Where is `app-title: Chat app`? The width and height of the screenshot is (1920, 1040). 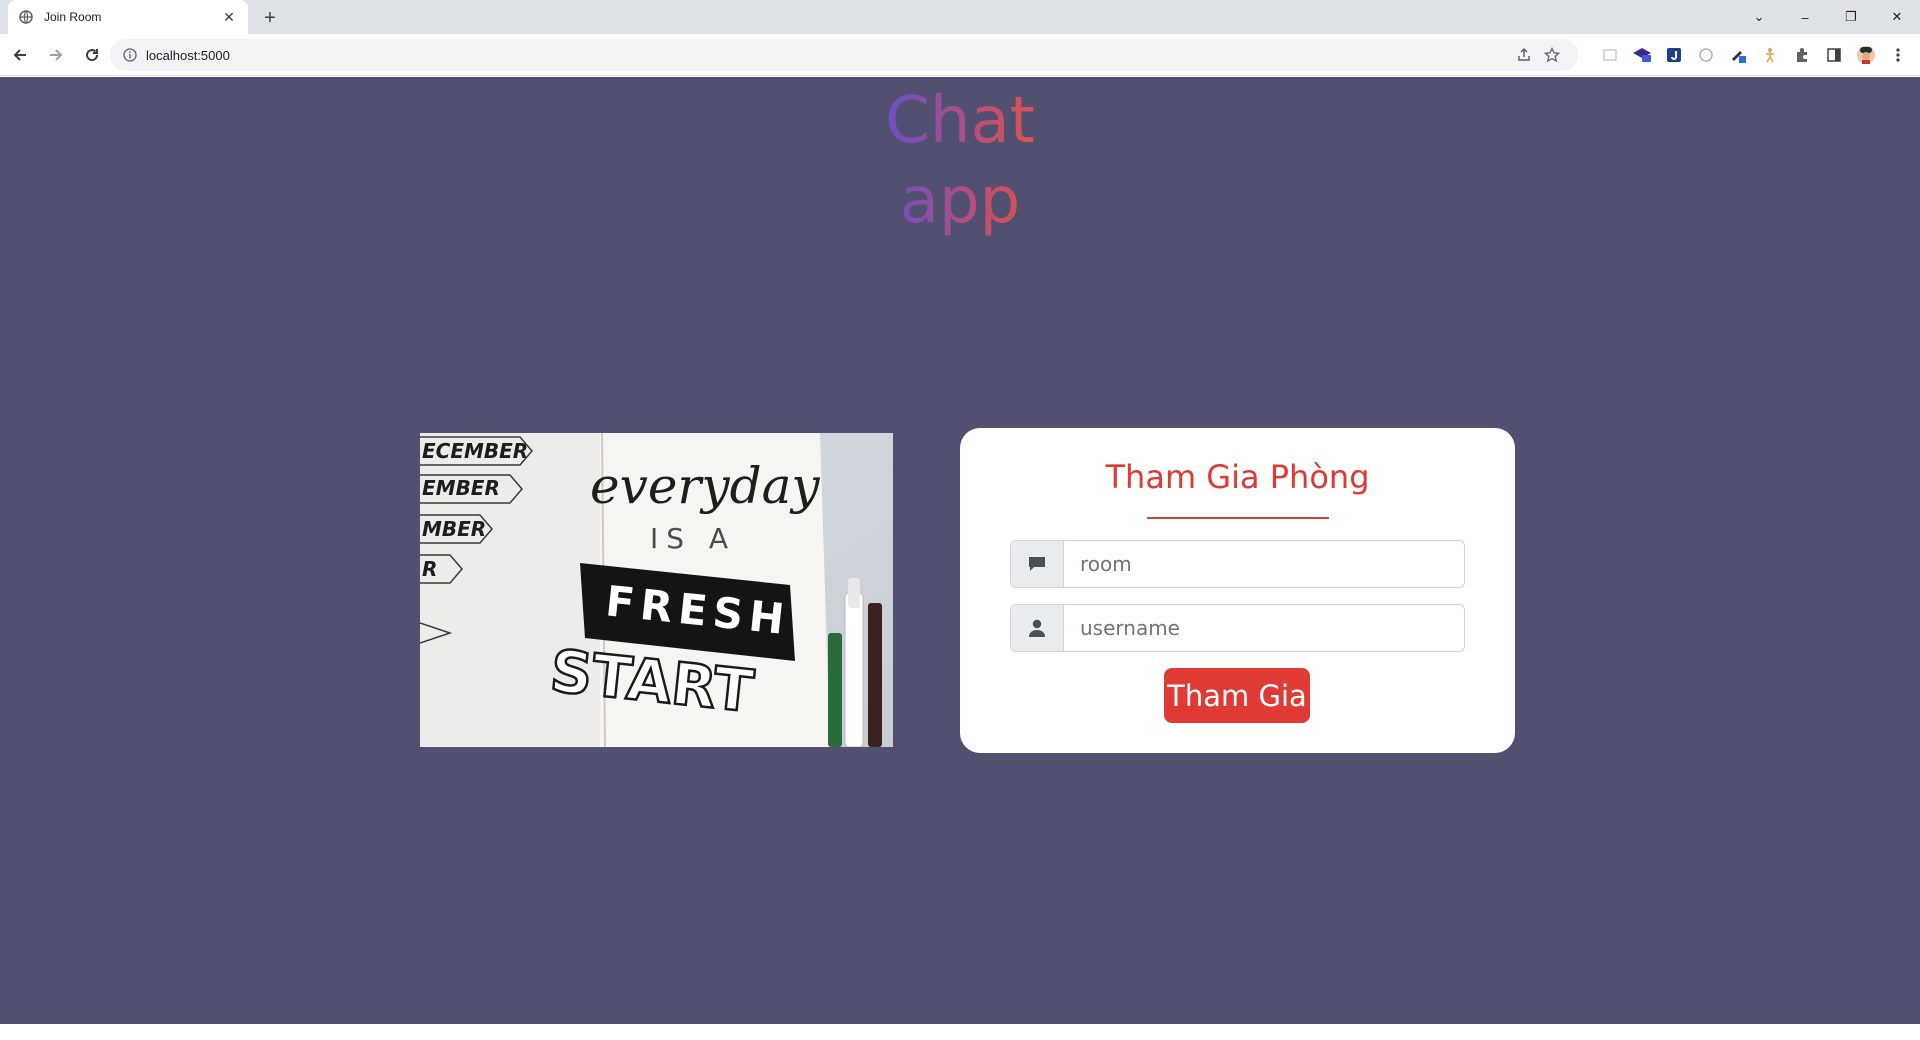 app-title: Chat app is located at coordinates (960, 161).